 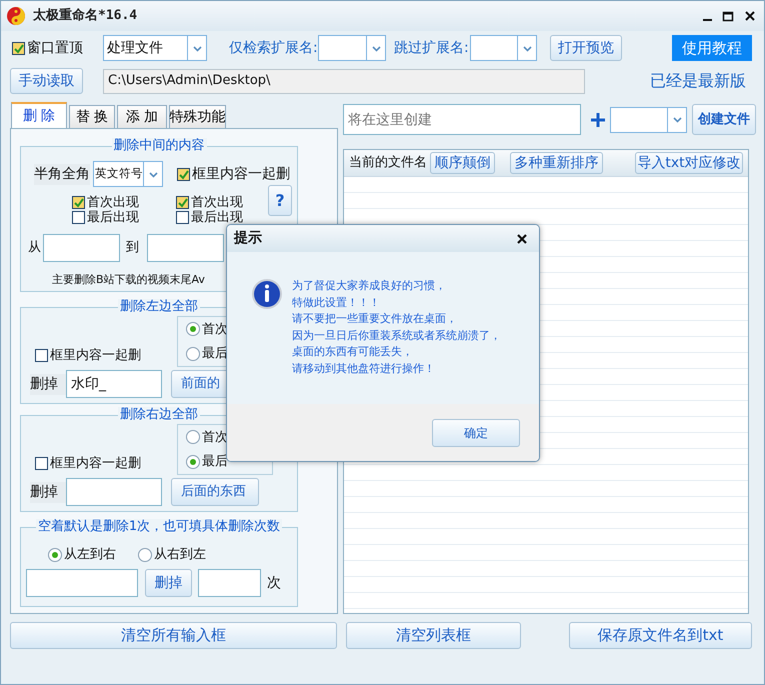 I want to click on field-label: 从, so click(x=34, y=248).